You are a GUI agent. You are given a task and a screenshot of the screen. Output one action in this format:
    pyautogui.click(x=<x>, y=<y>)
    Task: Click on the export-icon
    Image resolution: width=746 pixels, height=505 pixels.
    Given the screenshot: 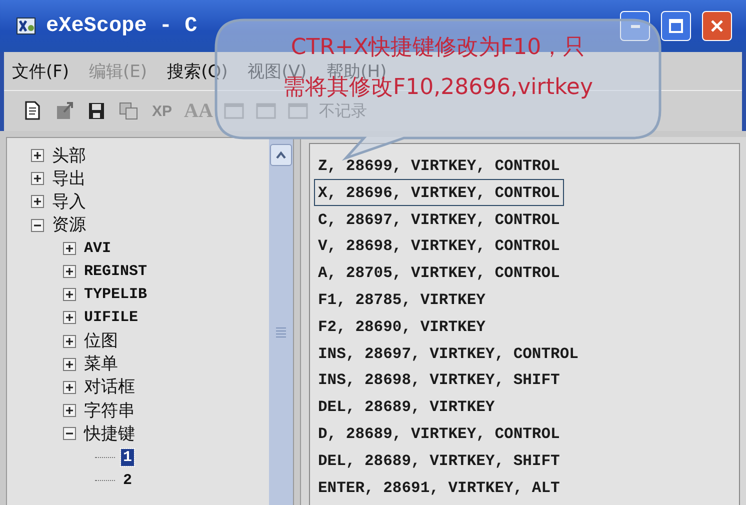 What is the action you would take?
    pyautogui.click(x=65, y=111)
    